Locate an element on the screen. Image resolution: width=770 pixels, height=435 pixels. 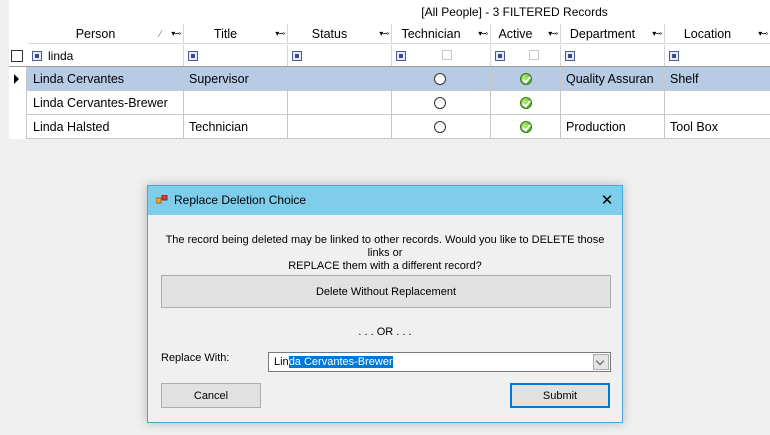
cell-department is located at coordinates (613, 103).